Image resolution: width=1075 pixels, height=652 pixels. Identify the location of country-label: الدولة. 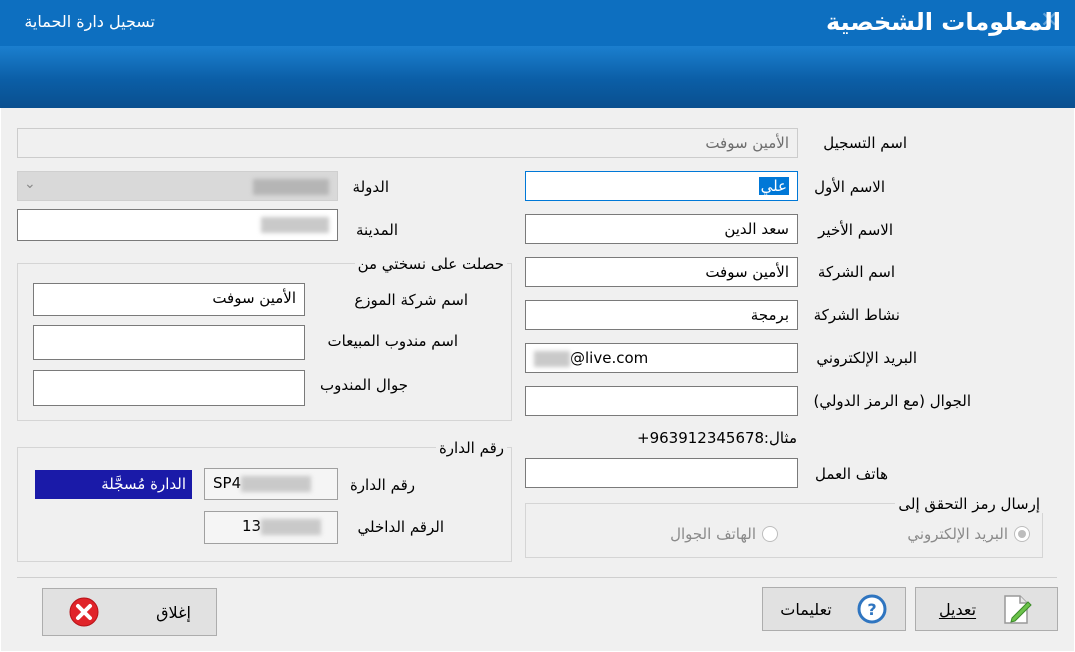
(370, 187).